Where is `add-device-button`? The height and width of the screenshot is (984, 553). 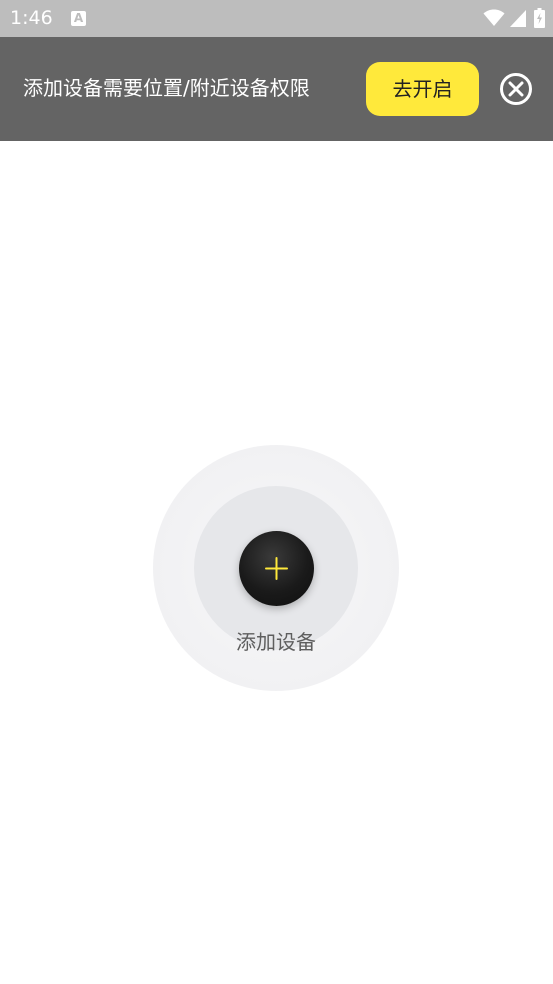 add-device-button is located at coordinates (276, 568).